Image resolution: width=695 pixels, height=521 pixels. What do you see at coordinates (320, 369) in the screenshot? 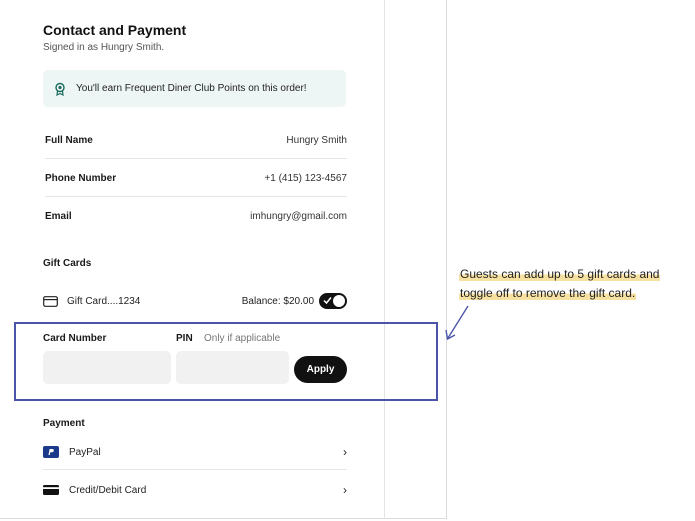
I see `apply-button: Apply` at bounding box center [320, 369].